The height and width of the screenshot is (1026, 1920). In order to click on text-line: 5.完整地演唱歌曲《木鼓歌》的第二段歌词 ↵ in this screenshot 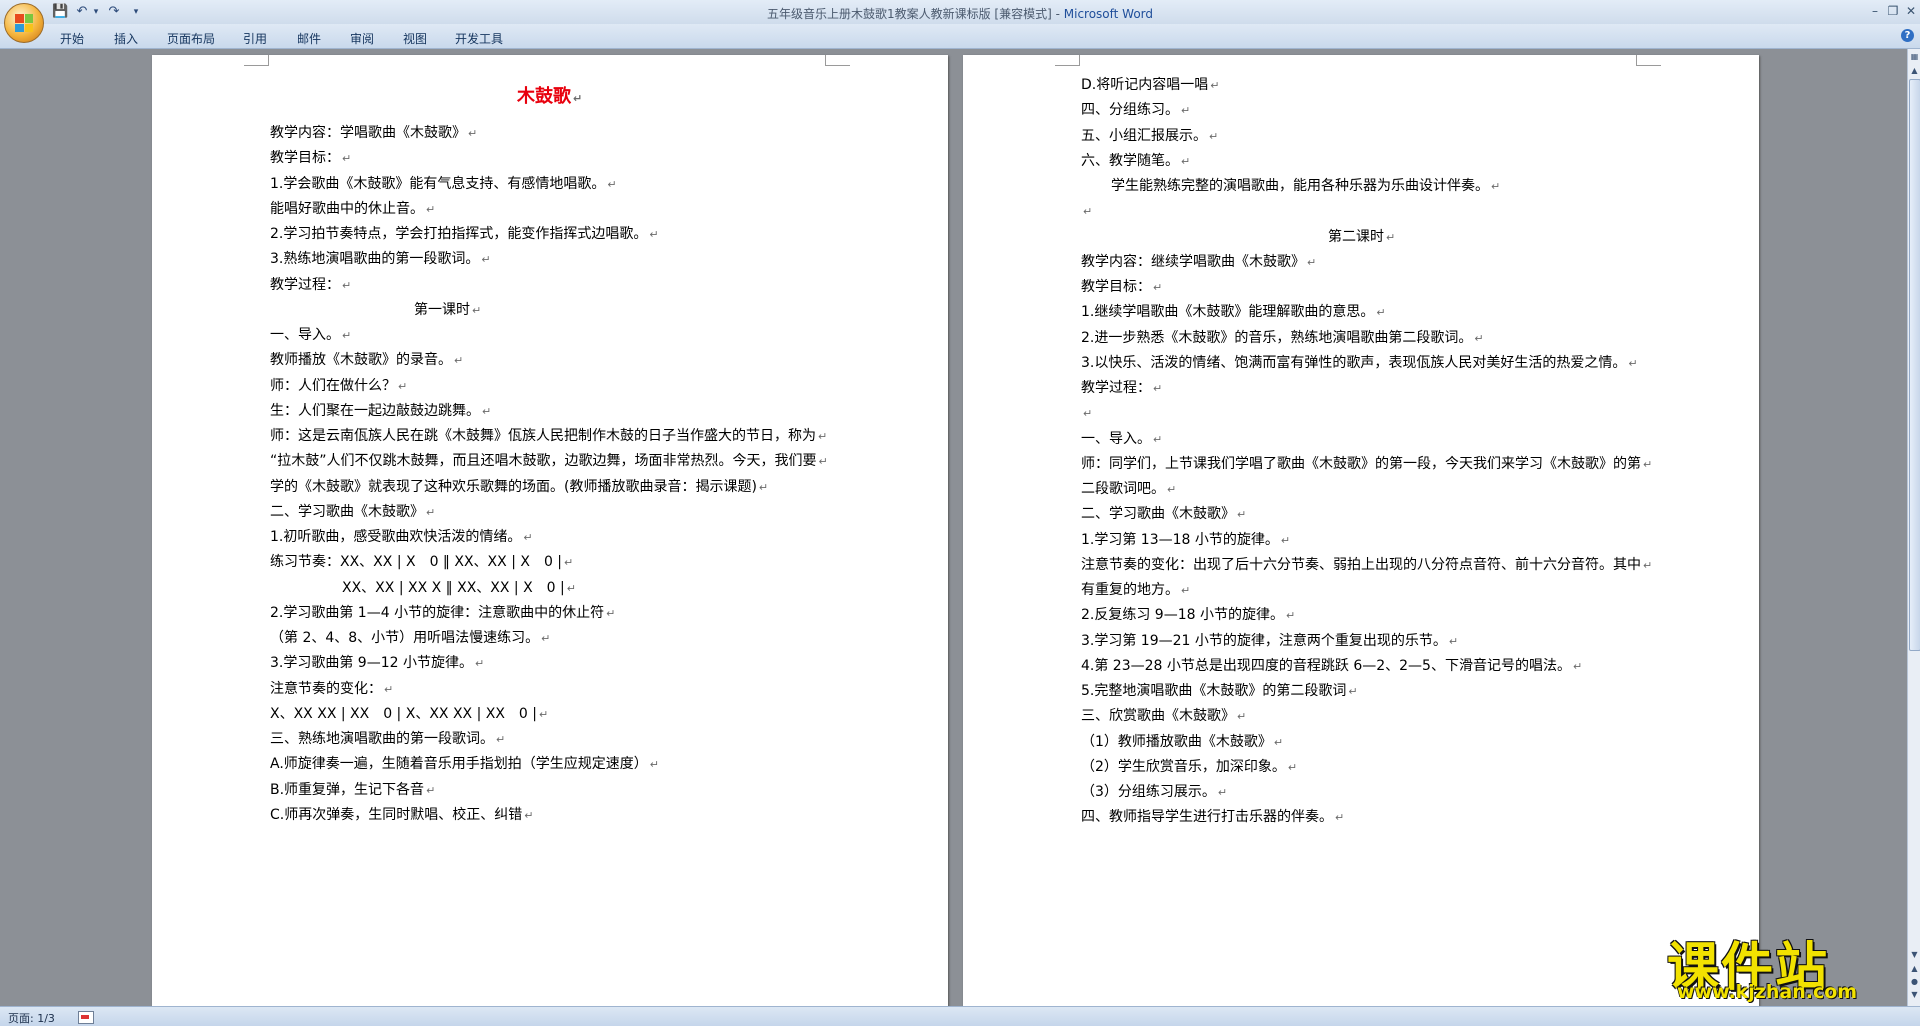, I will do `click(1219, 691)`.